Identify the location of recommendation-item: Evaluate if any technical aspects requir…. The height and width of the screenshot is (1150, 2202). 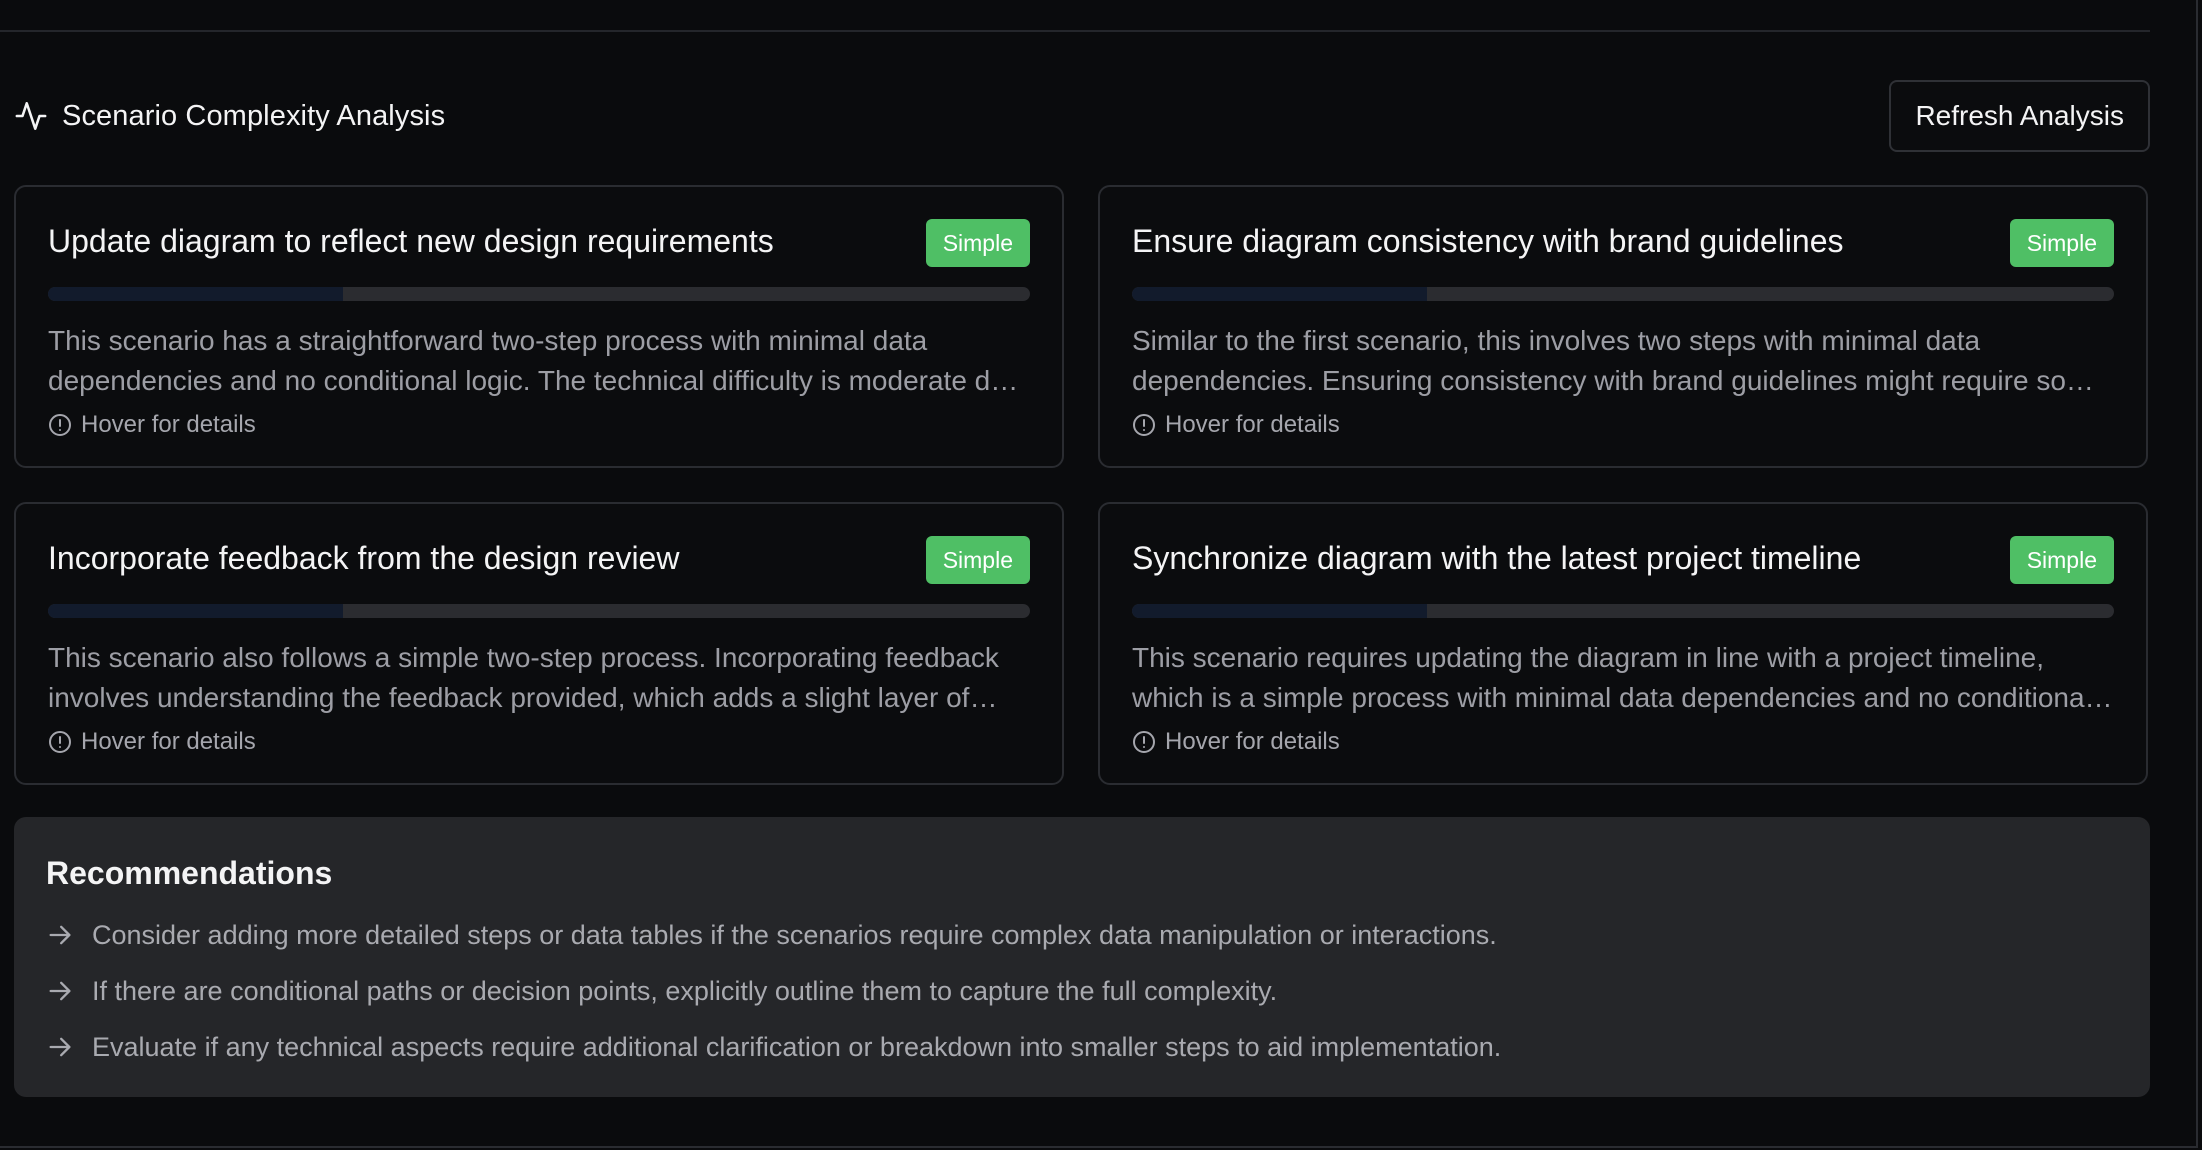
(1082, 1047).